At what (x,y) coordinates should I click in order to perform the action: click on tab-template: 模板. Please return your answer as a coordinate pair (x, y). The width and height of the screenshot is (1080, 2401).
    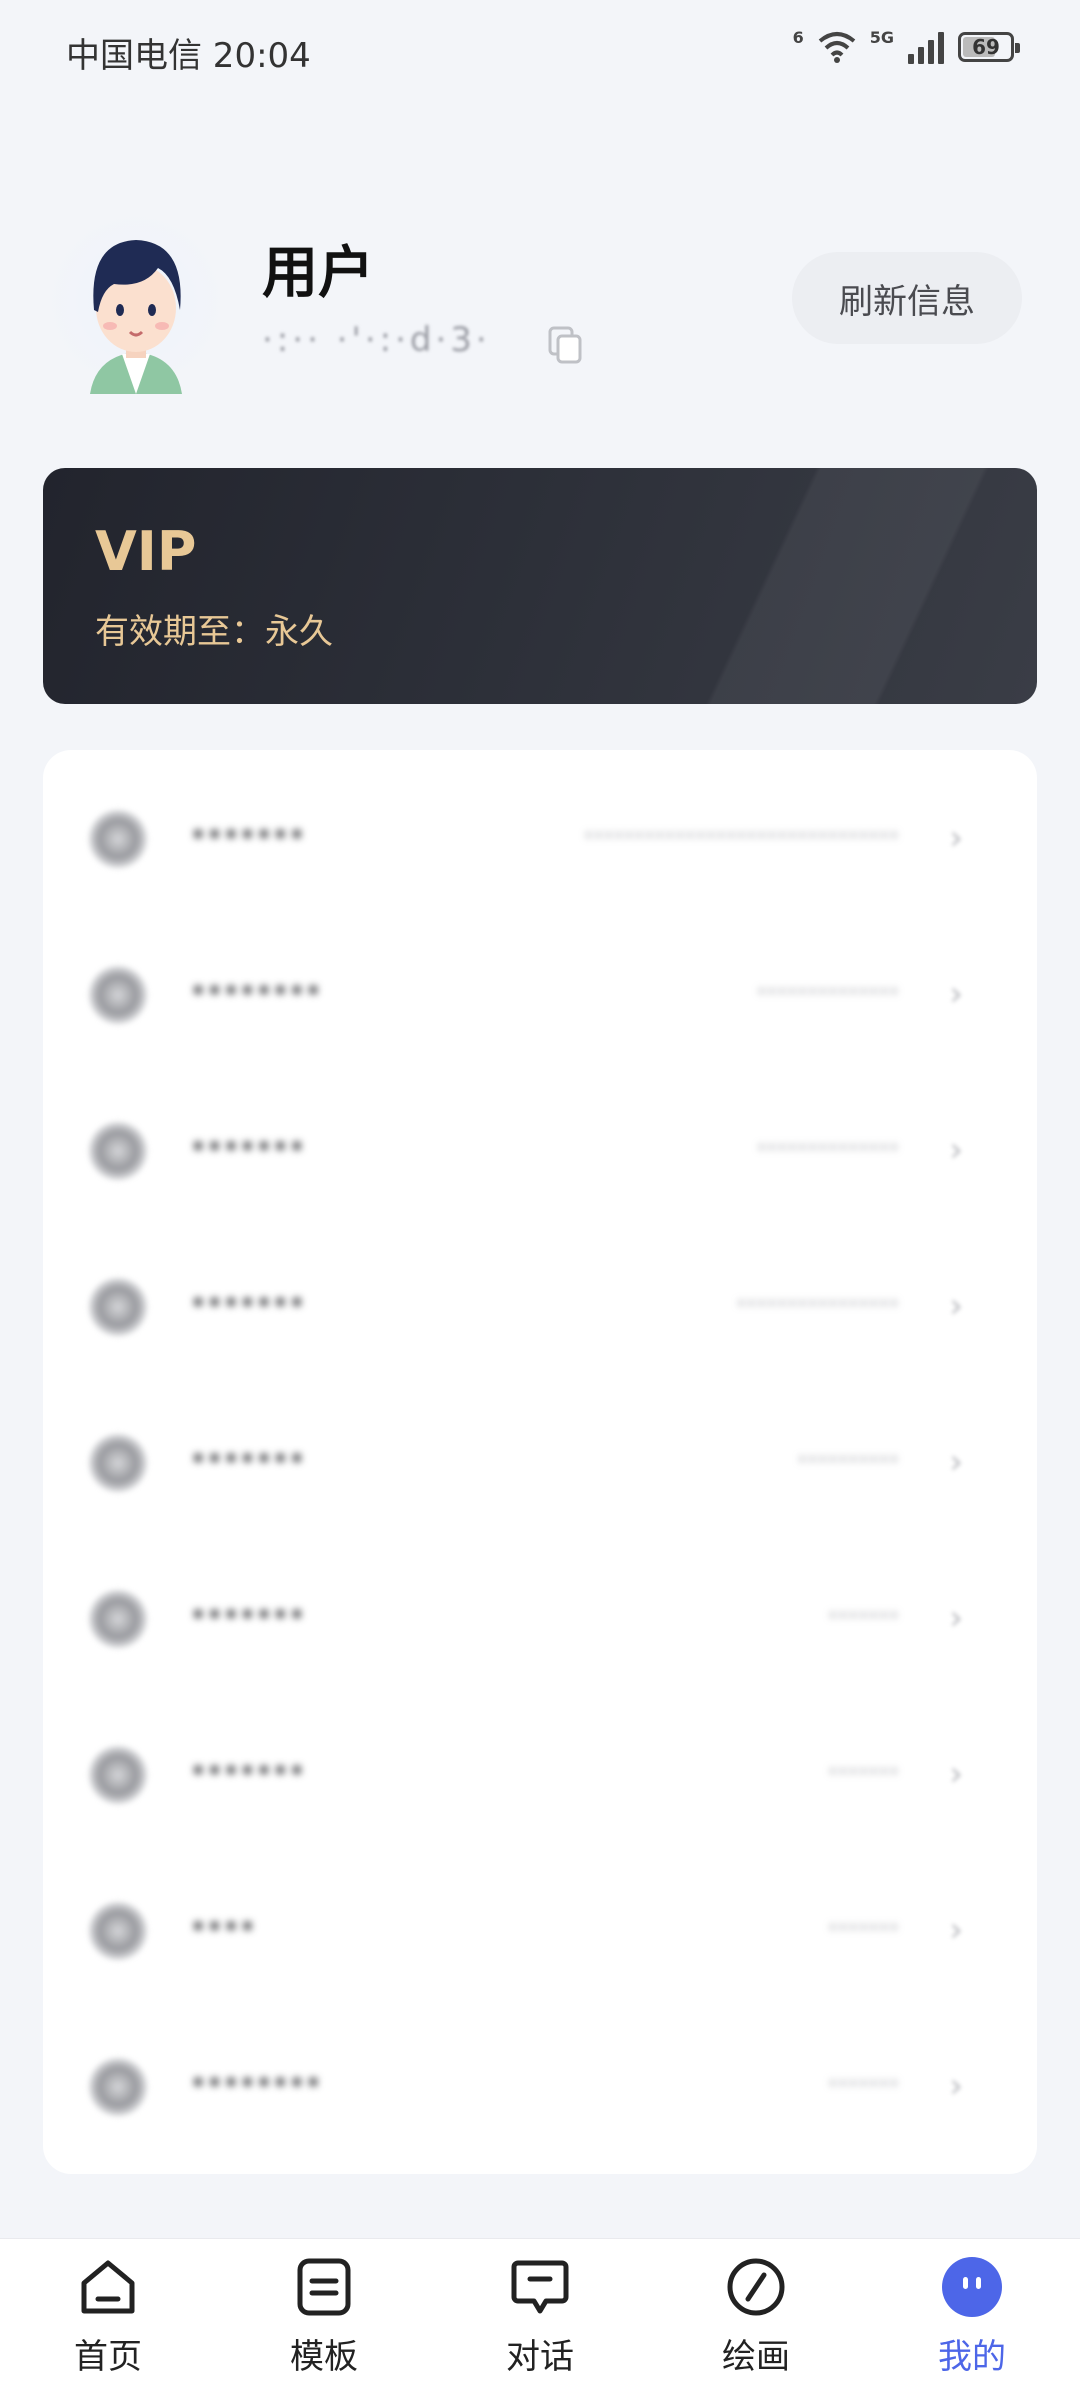
    Looking at the image, I should click on (324, 2325).